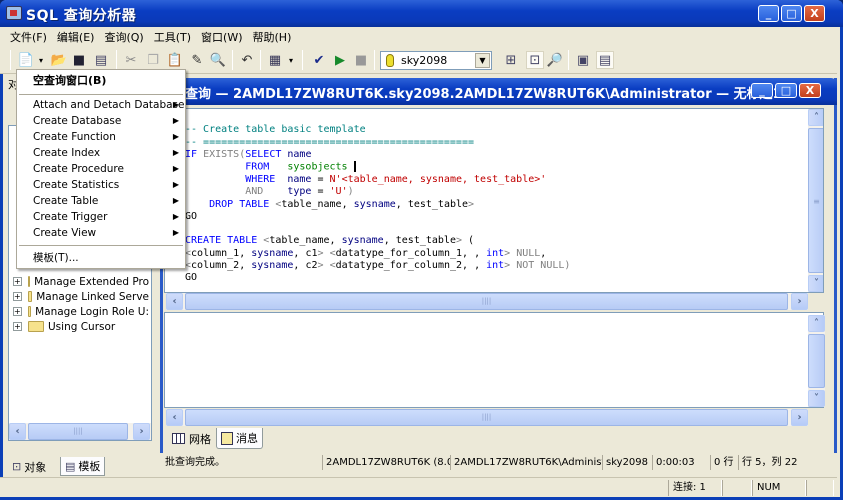  What do you see at coordinates (101, 137) in the screenshot?
I see `menu-item-create-function: Create Function ▶` at bounding box center [101, 137].